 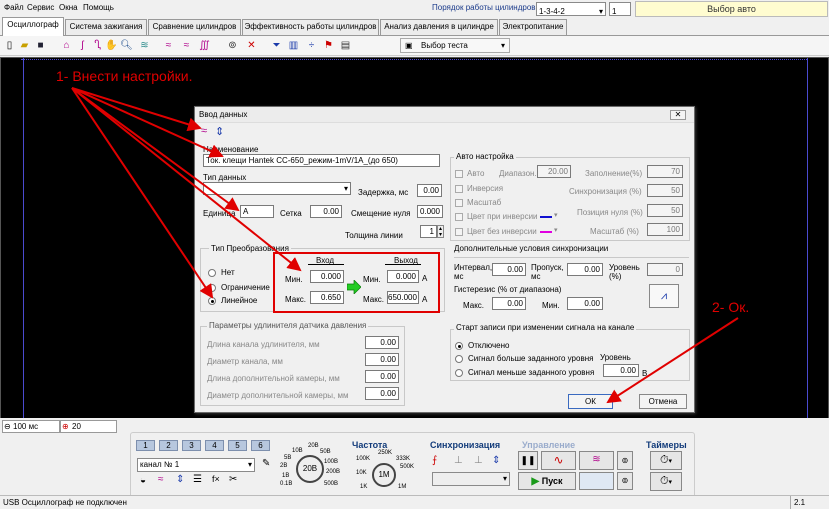 I want to click on status-text: USB Осциллограф не подключен, so click(x=65, y=502).